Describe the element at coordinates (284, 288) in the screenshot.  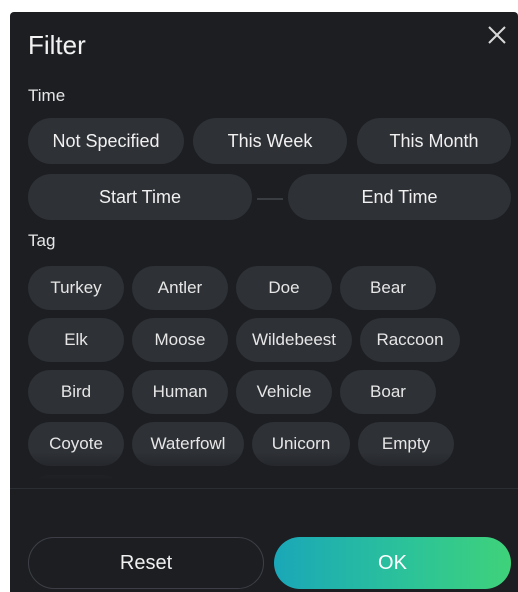
I see `tag-chip-doe: Doe` at that location.